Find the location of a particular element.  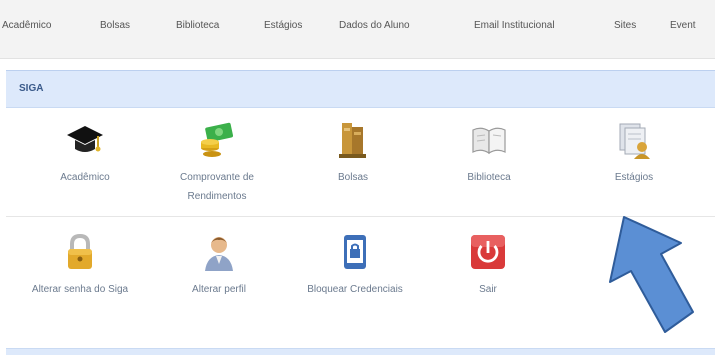

lock-icon is located at coordinates (80, 251).